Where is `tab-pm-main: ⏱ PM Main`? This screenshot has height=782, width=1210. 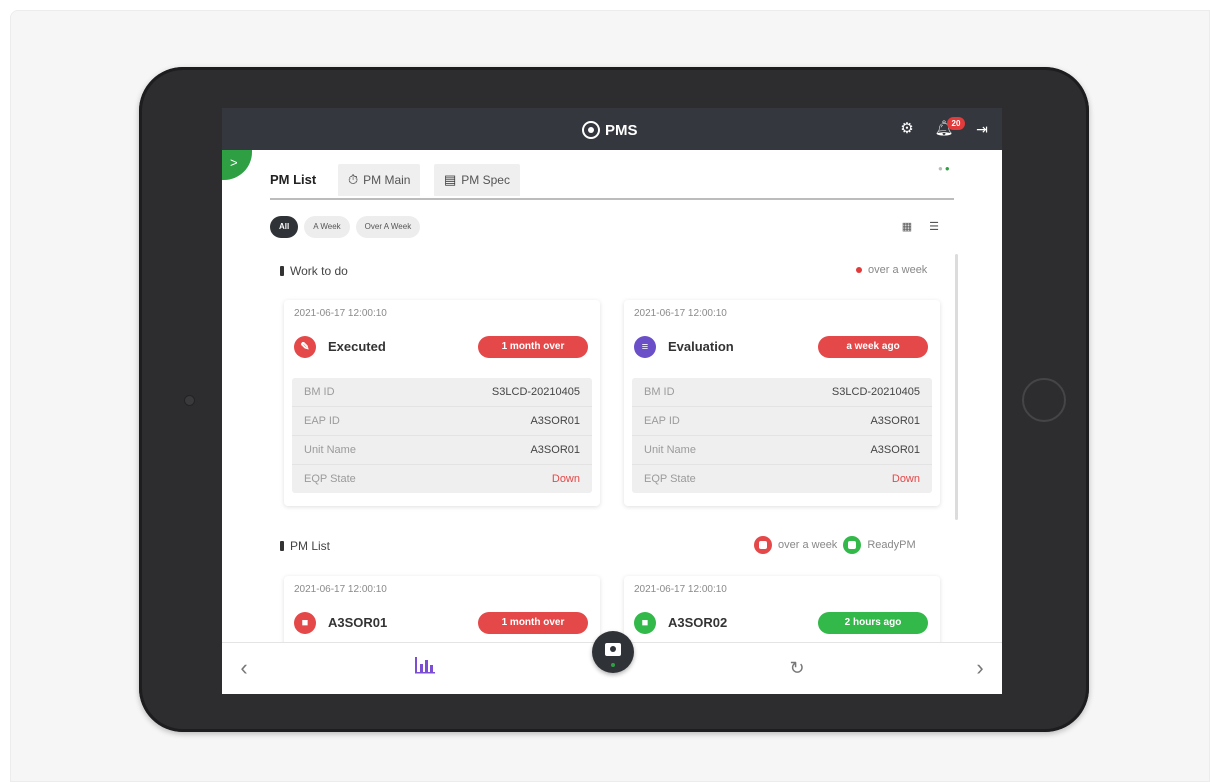 tab-pm-main: ⏱ PM Main is located at coordinates (379, 180).